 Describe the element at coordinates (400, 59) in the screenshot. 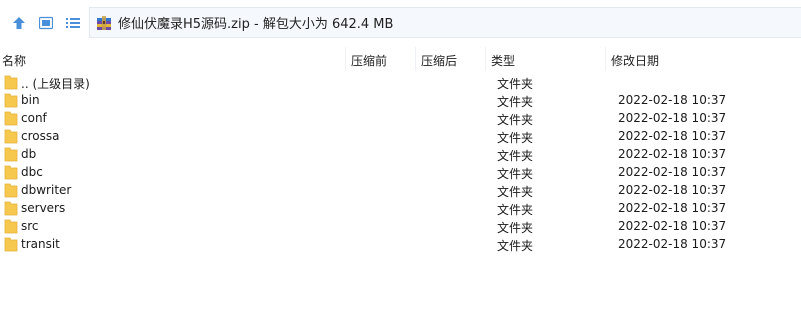

I see `column-header: 名称 压缩前 压缩后 类型 修改日期` at that location.